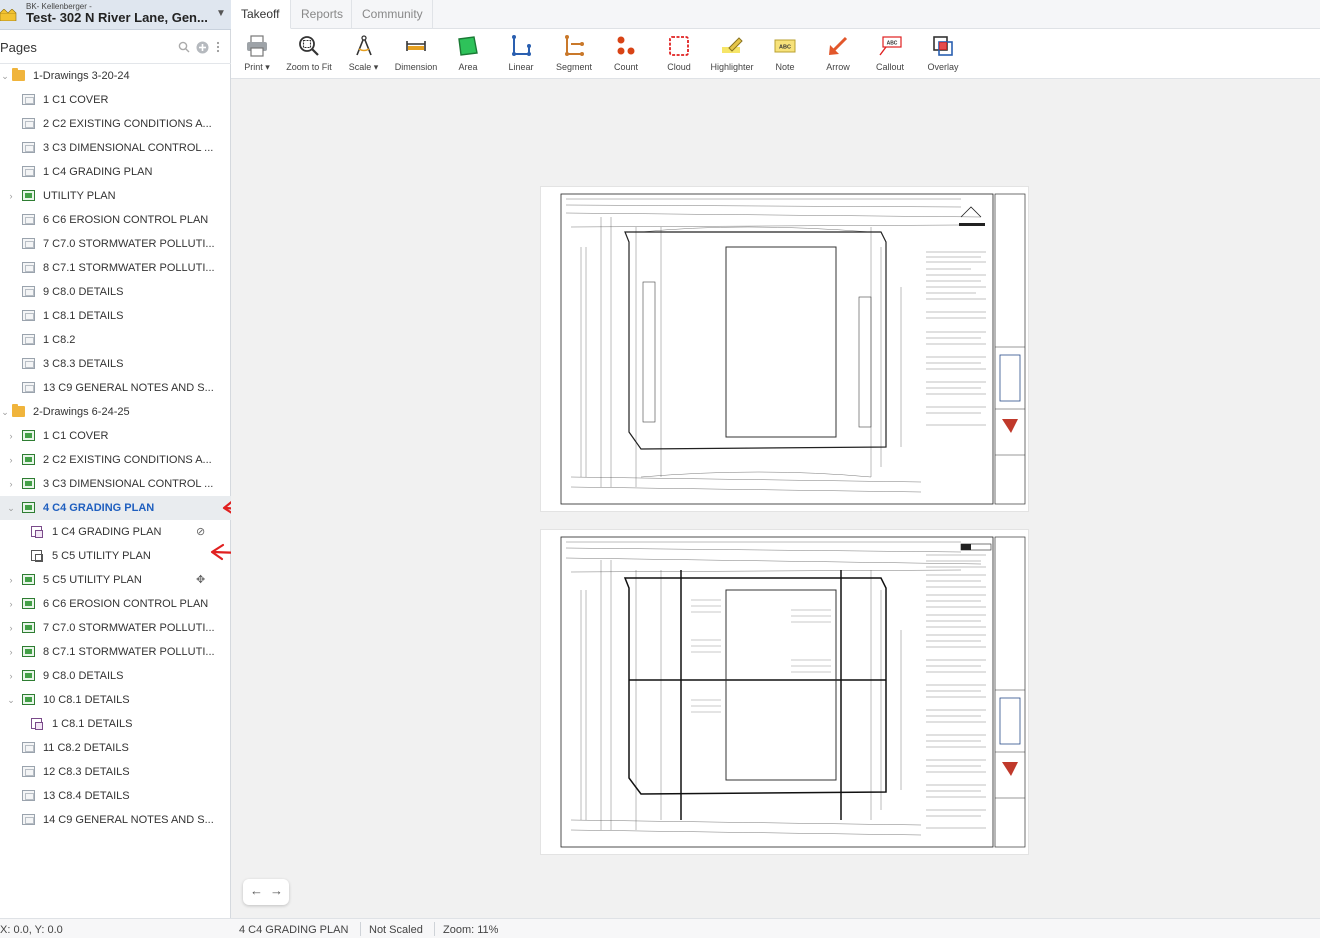 The height and width of the screenshot is (938, 1320). I want to click on cloud-icon, so click(679, 46).